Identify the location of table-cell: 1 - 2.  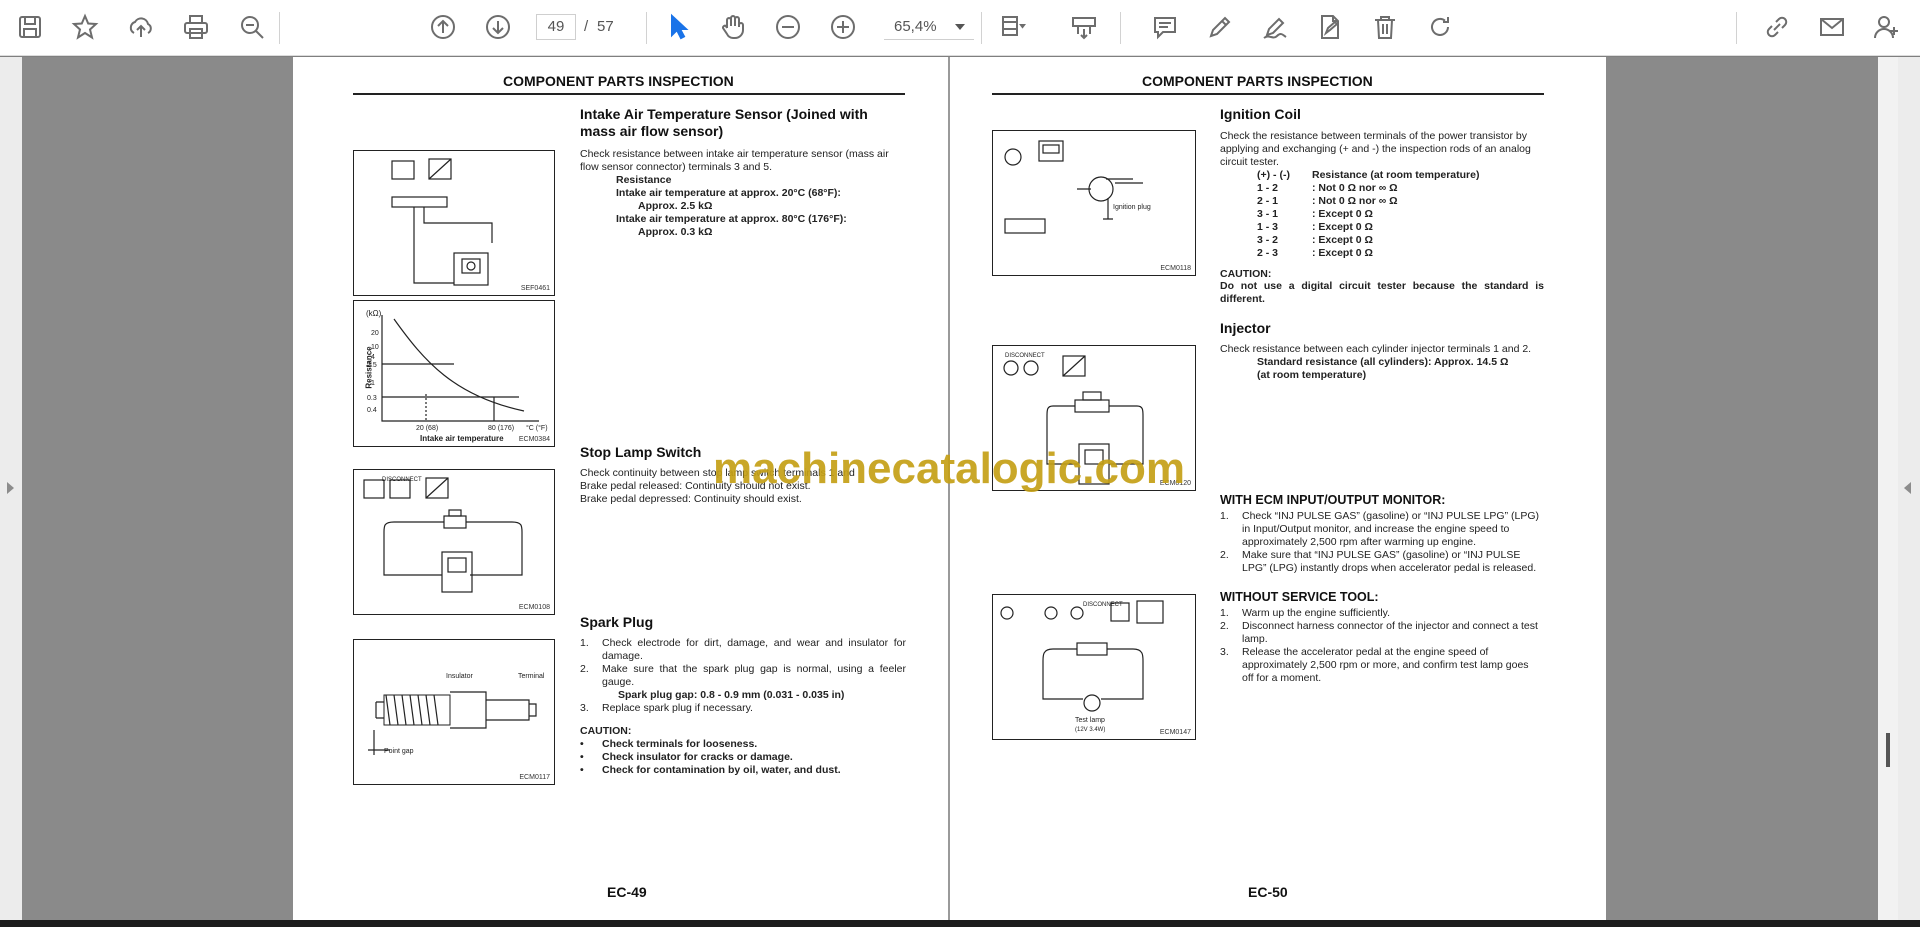
(1268, 188).